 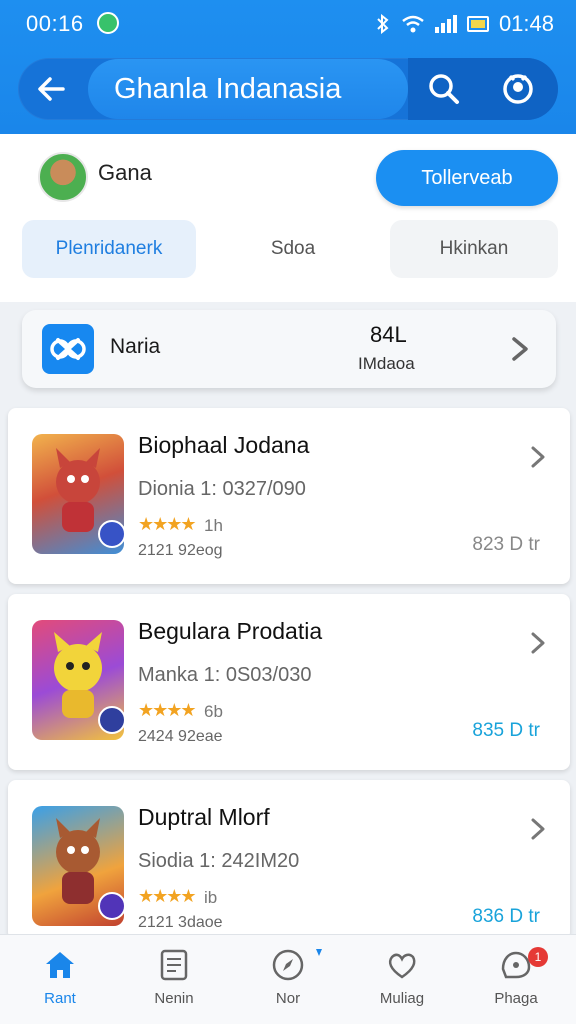 I want to click on profile-button, so click(x=518, y=88).